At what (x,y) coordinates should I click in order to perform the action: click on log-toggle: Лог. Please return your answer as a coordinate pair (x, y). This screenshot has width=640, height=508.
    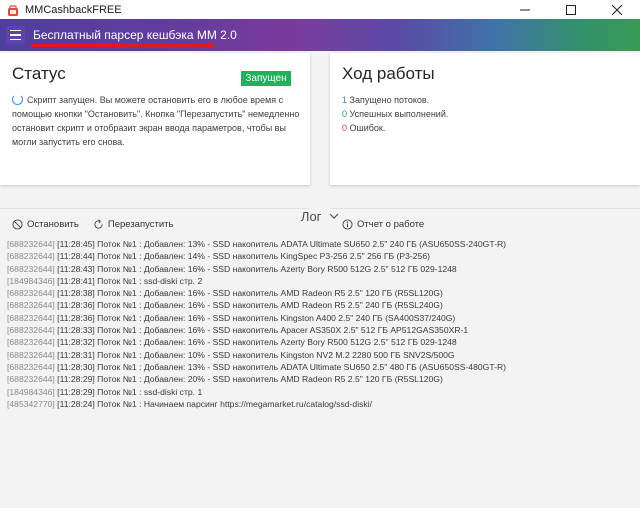
    Looking at the image, I should click on (320, 216).